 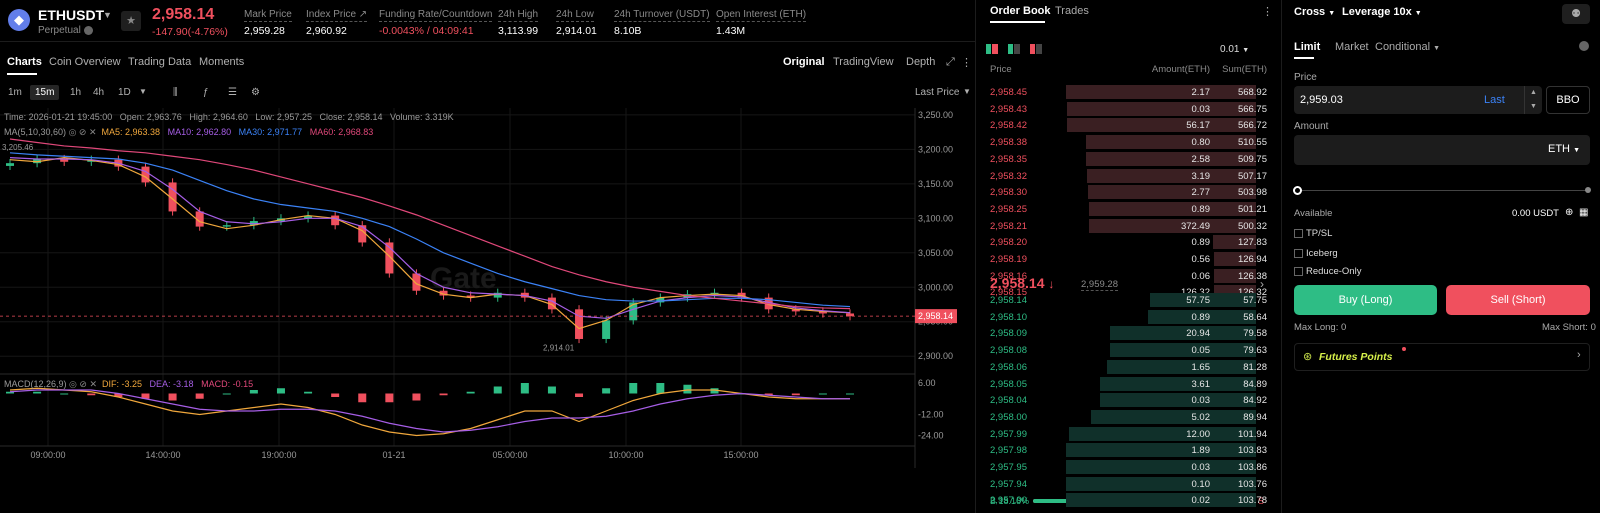 I want to click on orderbook-row: 2,957.95 0.03 103.86, so click(x=1128, y=467).